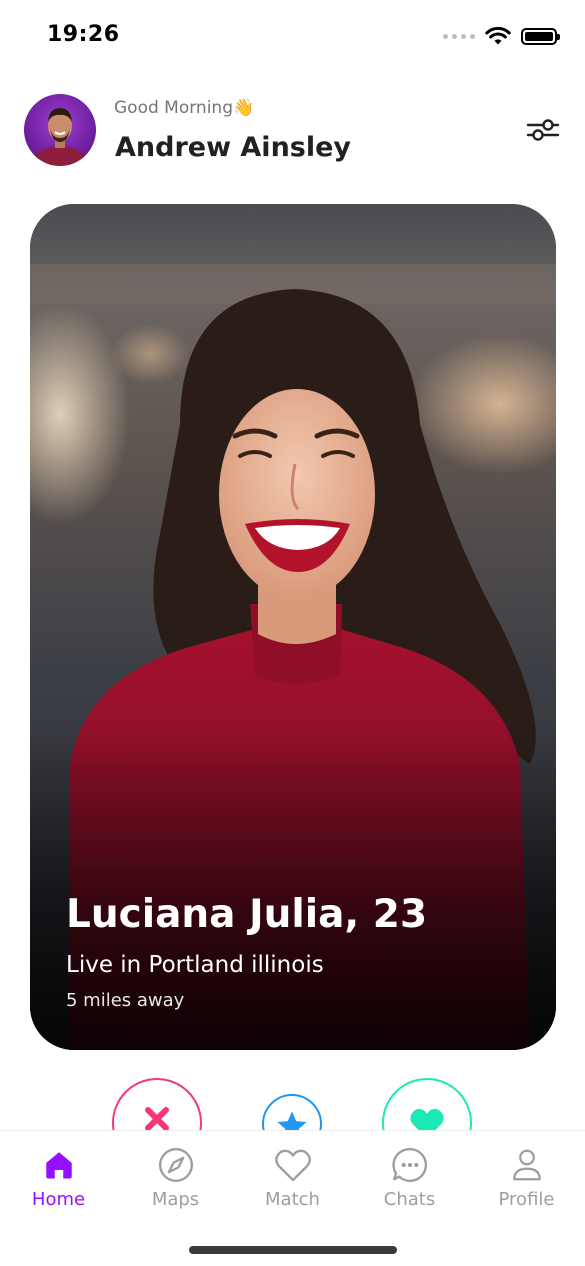 The image size is (585, 1266). I want to click on like-button, so click(427, 1104).